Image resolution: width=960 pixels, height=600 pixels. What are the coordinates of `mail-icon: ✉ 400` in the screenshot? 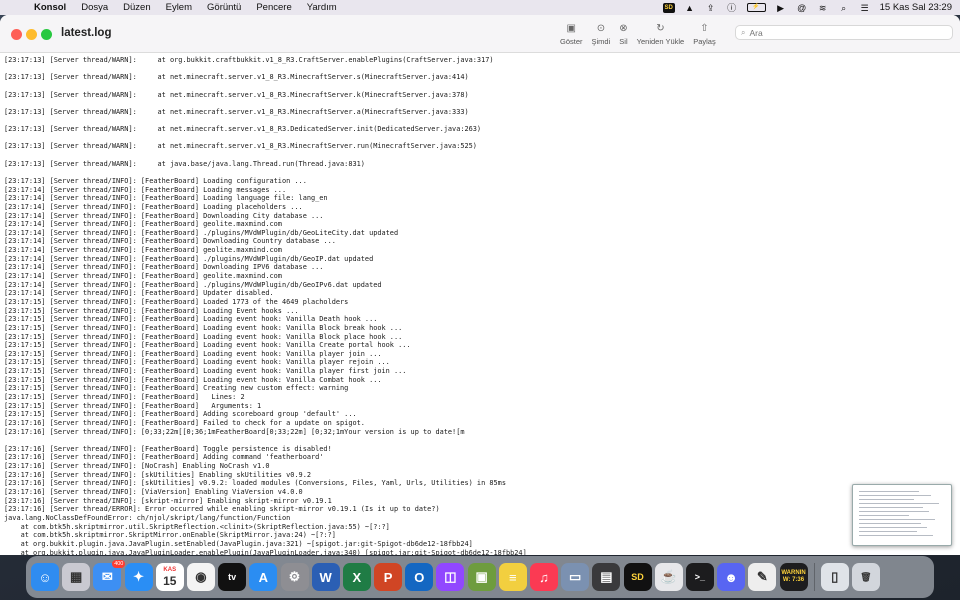 It's located at (109, 575).